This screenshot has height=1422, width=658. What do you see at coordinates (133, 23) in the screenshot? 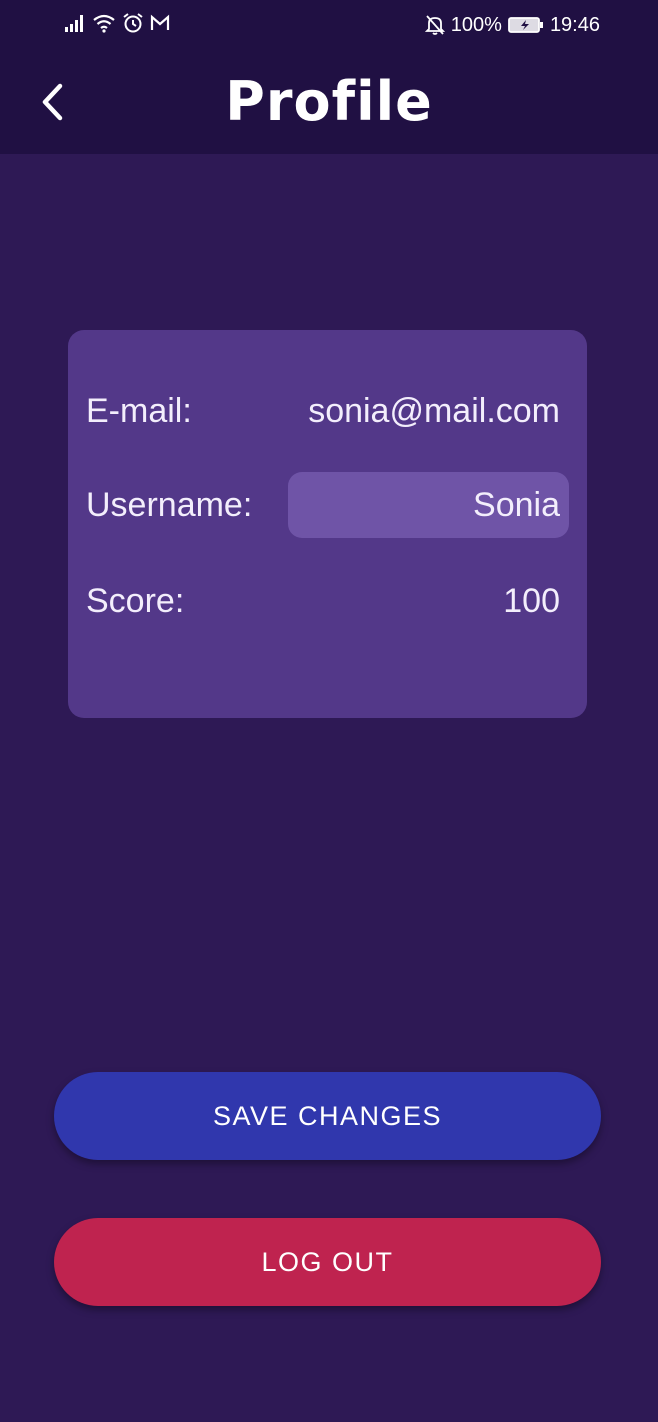
I see `alarm-icon` at bounding box center [133, 23].